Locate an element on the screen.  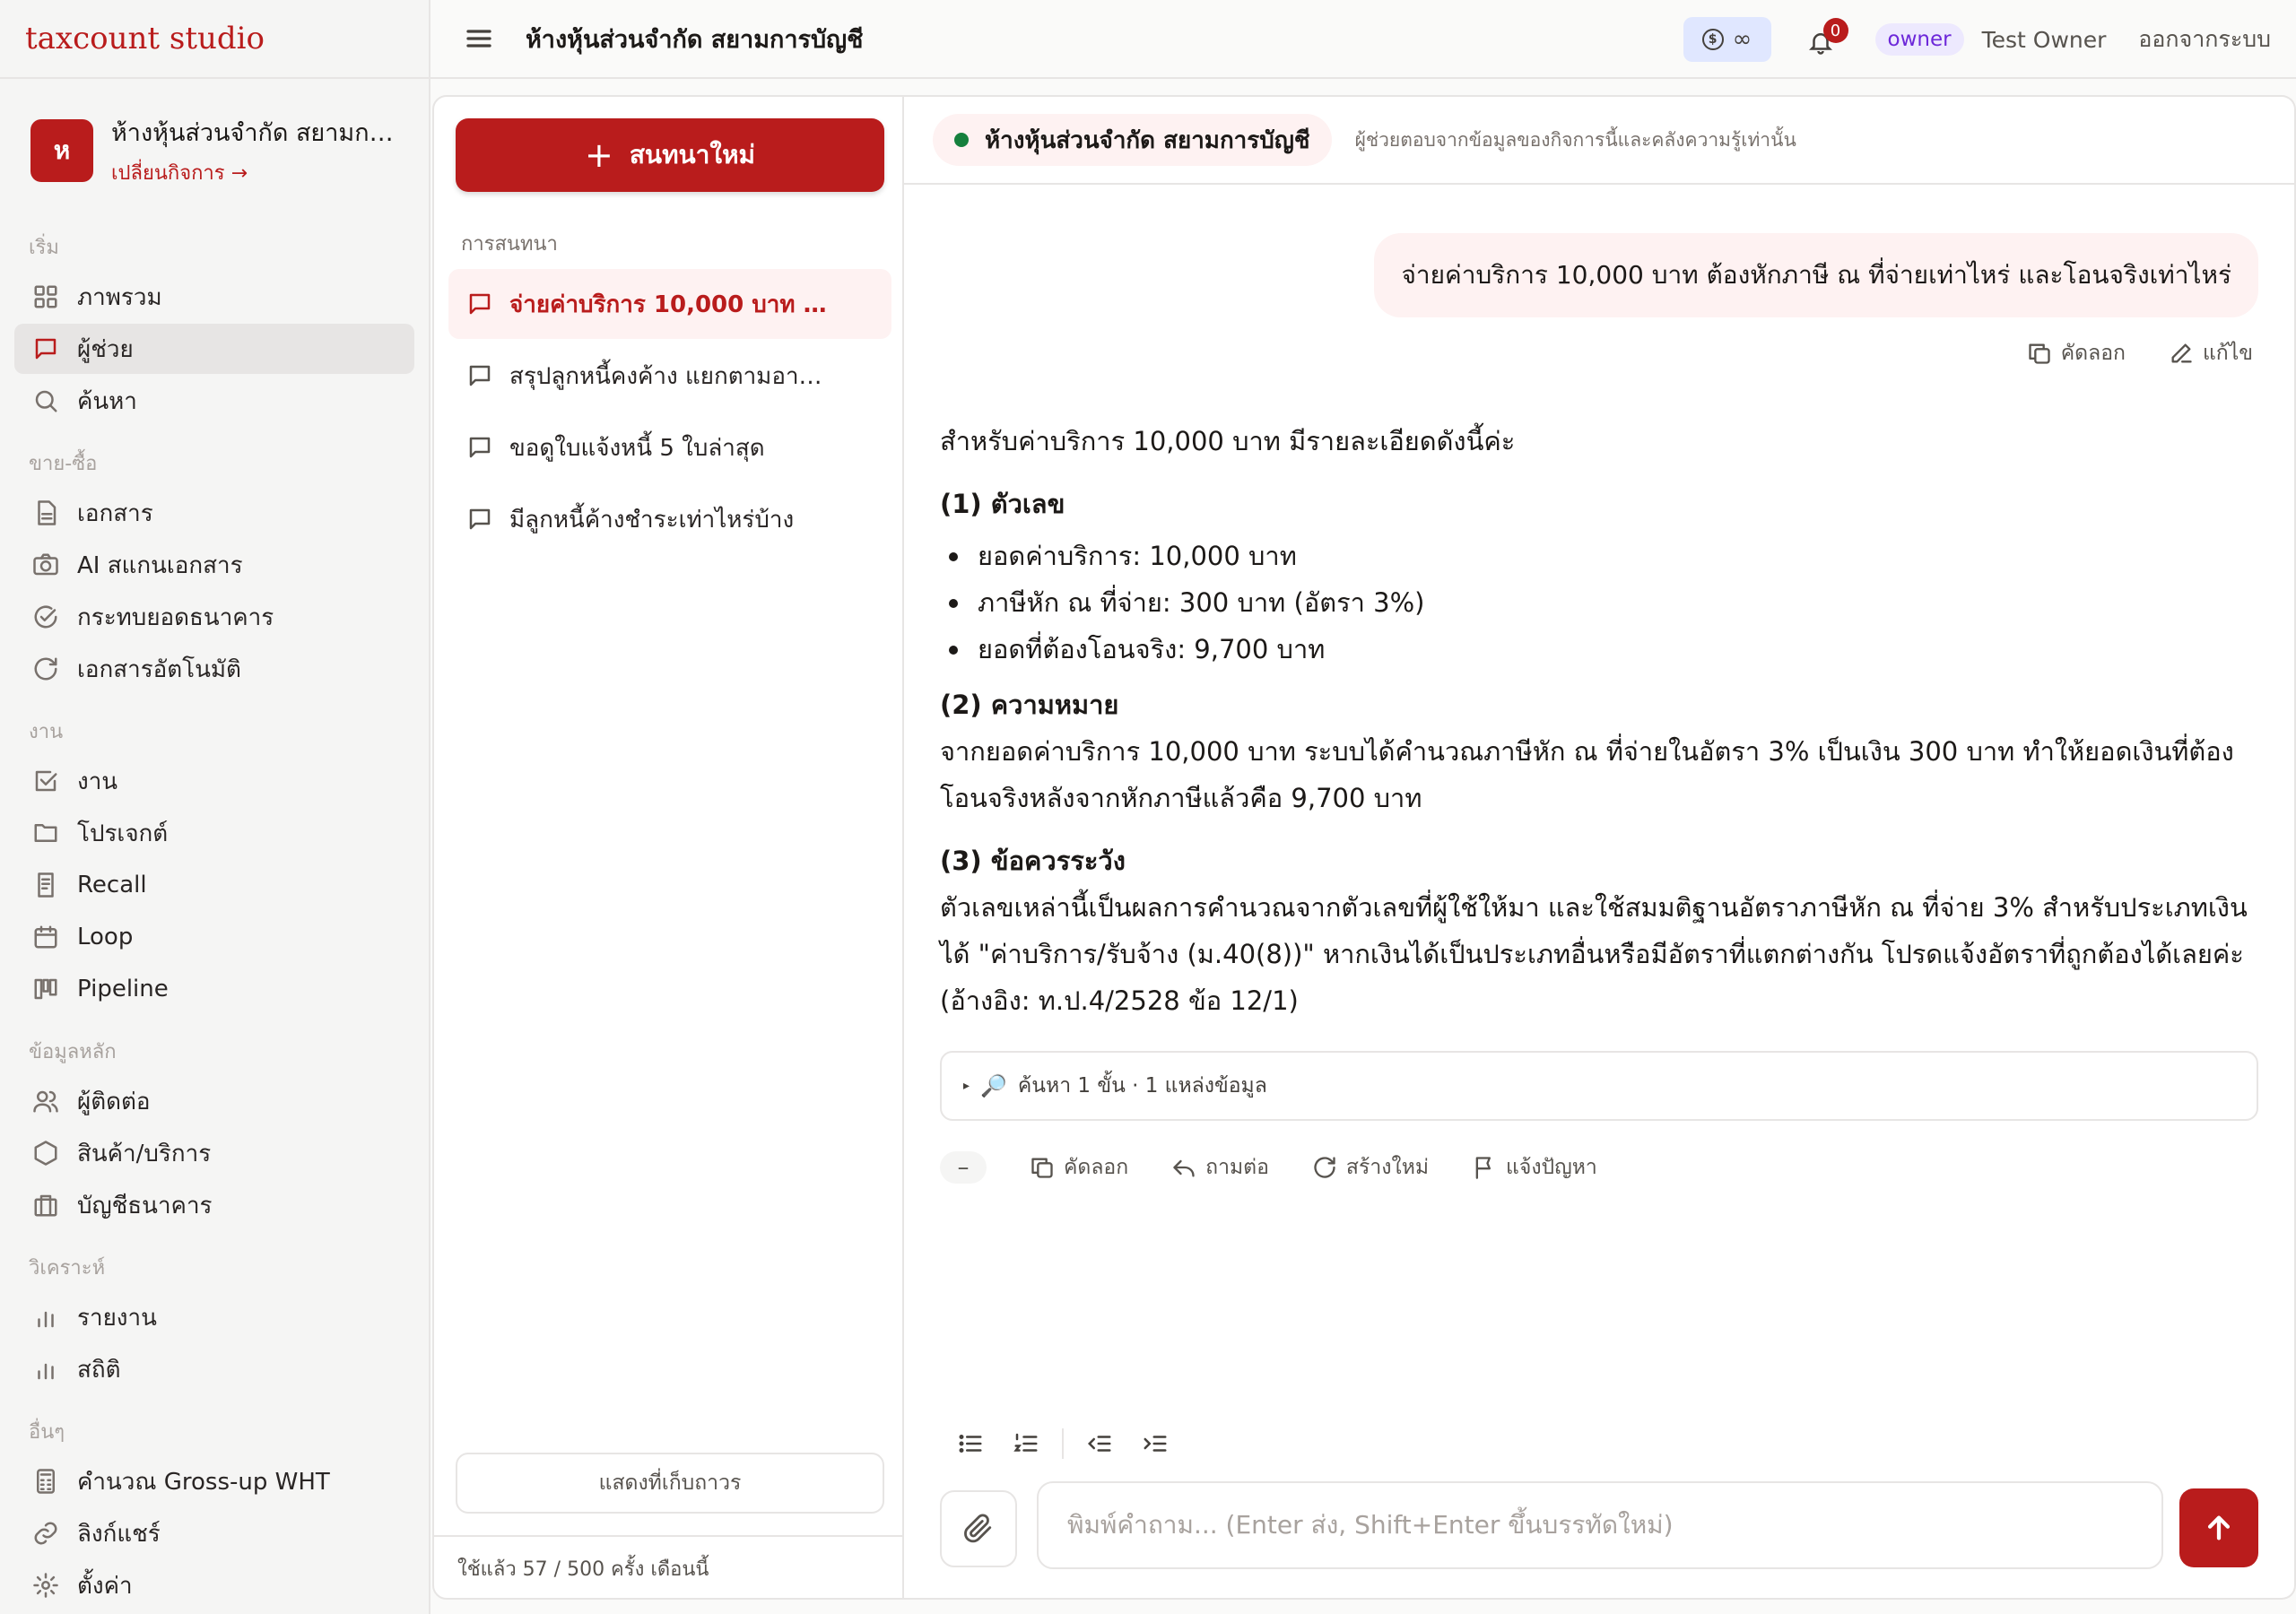
bullet-list-button is located at coordinates (970, 1443).